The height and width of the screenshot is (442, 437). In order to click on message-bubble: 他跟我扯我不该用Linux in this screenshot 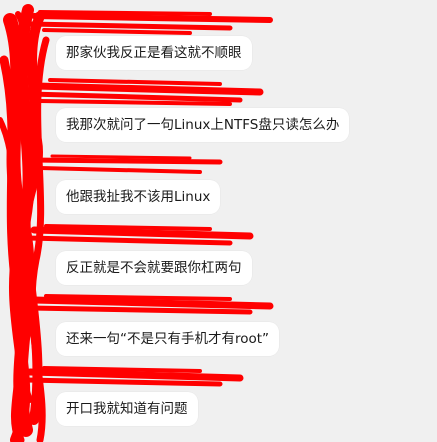, I will do `click(138, 197)`.